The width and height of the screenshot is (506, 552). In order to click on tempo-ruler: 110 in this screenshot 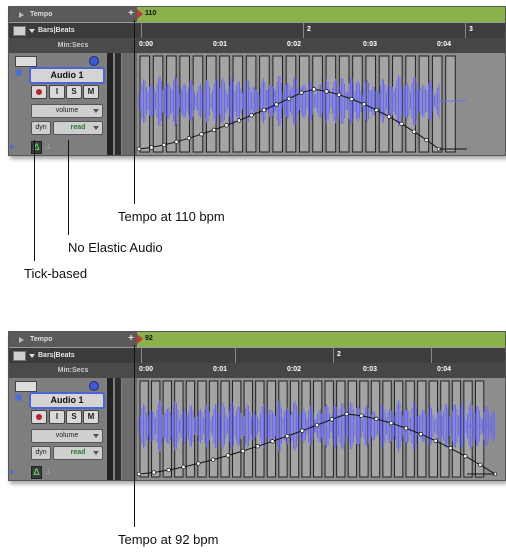, I will do `click(321, 14)`.